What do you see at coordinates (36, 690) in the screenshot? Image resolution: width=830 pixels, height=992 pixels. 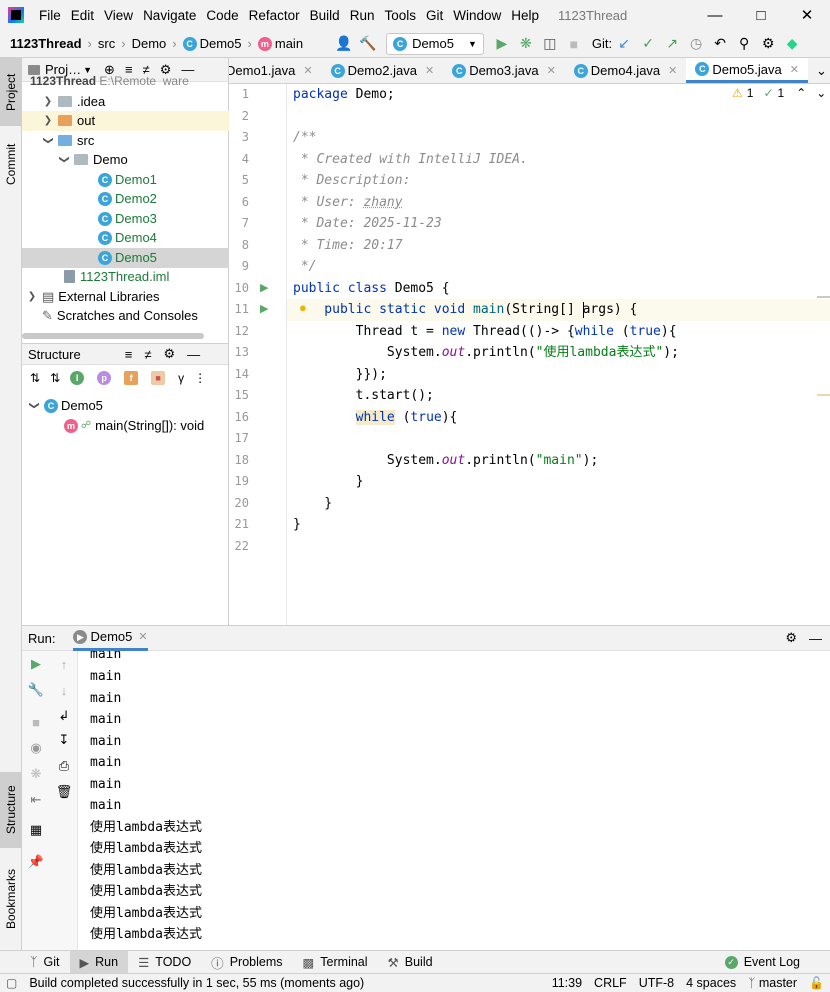 I see `wrench-icon: 🔧` at bounding box center [36, 690].